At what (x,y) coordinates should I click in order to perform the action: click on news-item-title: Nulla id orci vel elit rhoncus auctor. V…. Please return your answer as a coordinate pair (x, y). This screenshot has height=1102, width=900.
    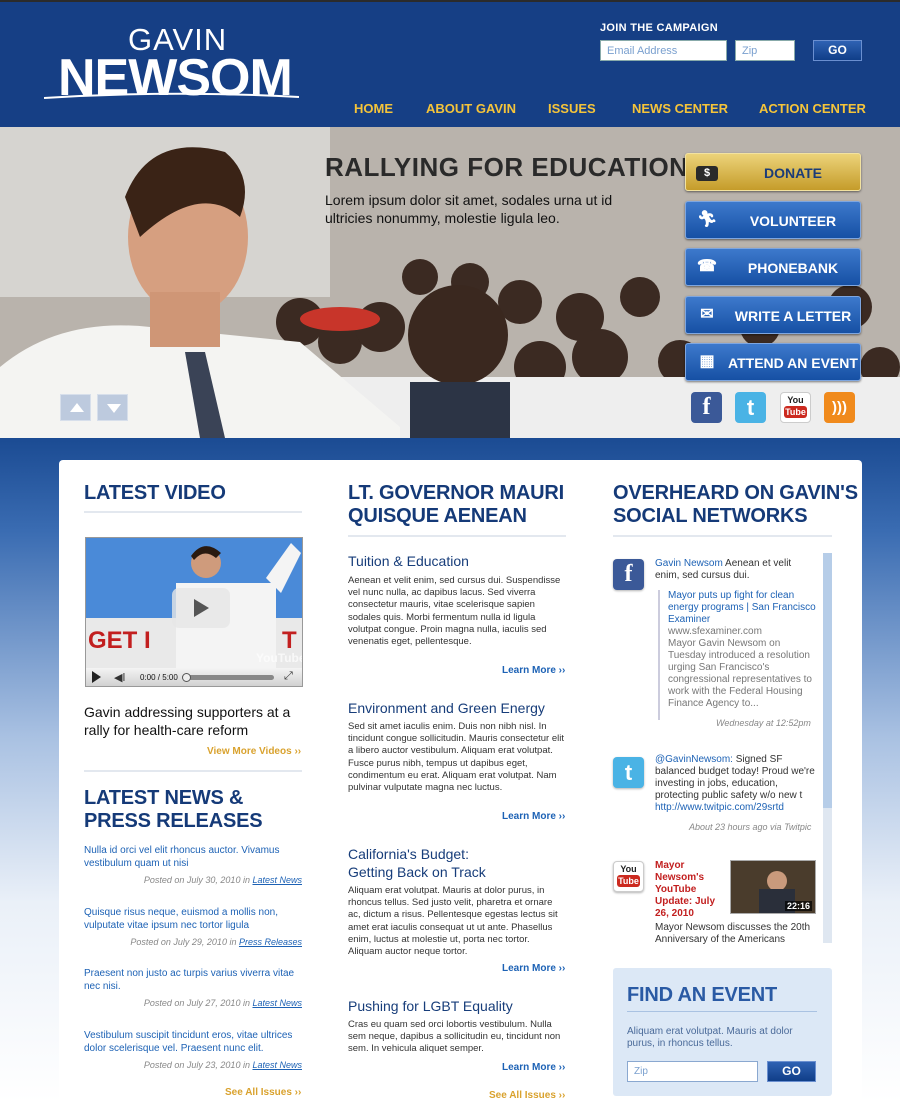
    Looking at the image, I should click on (194, 857).